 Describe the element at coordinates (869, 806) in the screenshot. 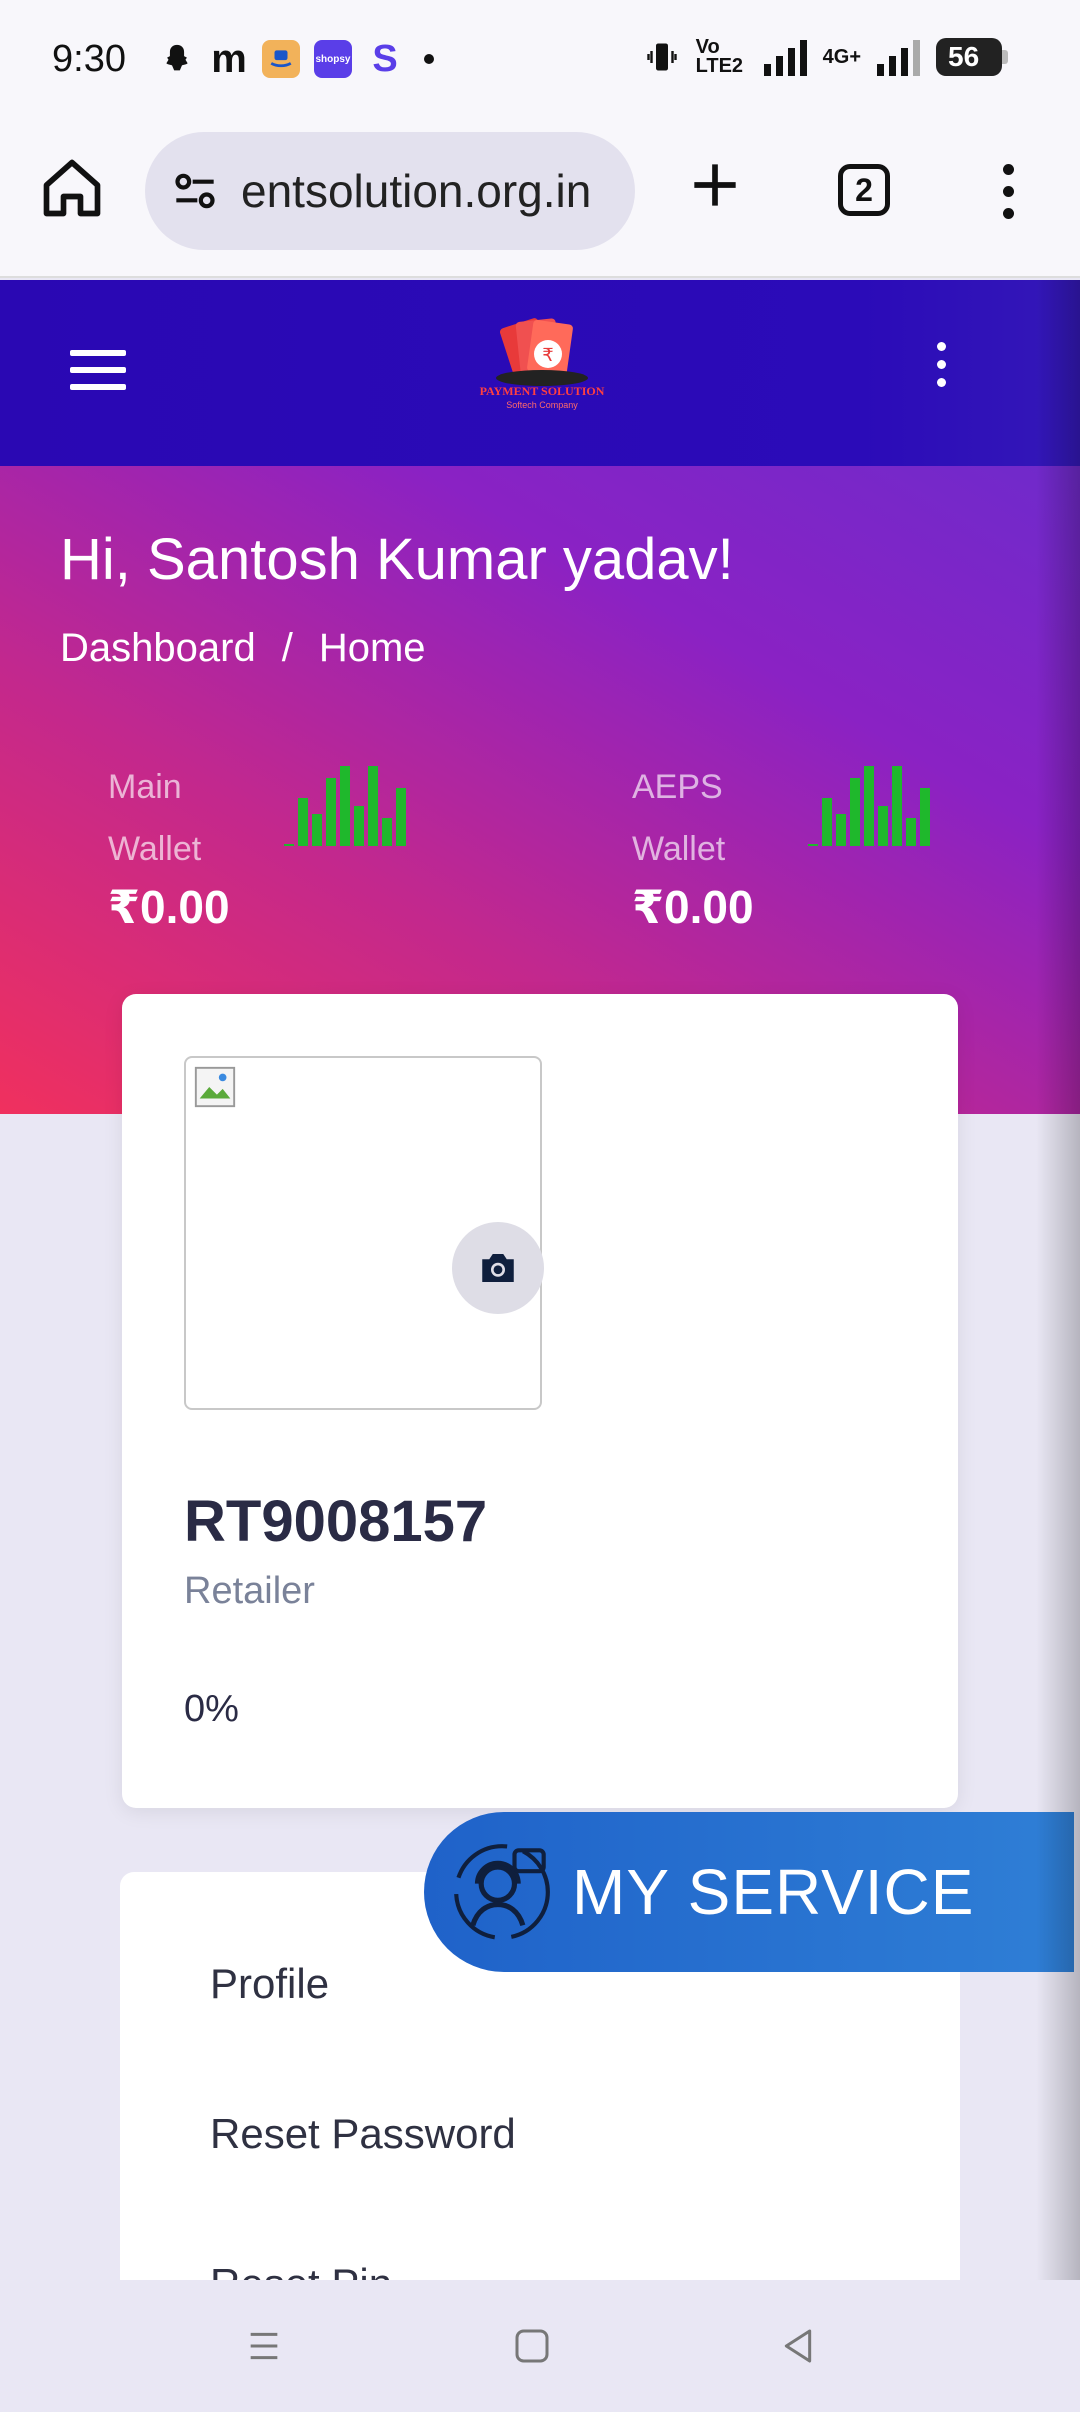

I see `aeps-wallet-sparkline-icon` at that location.